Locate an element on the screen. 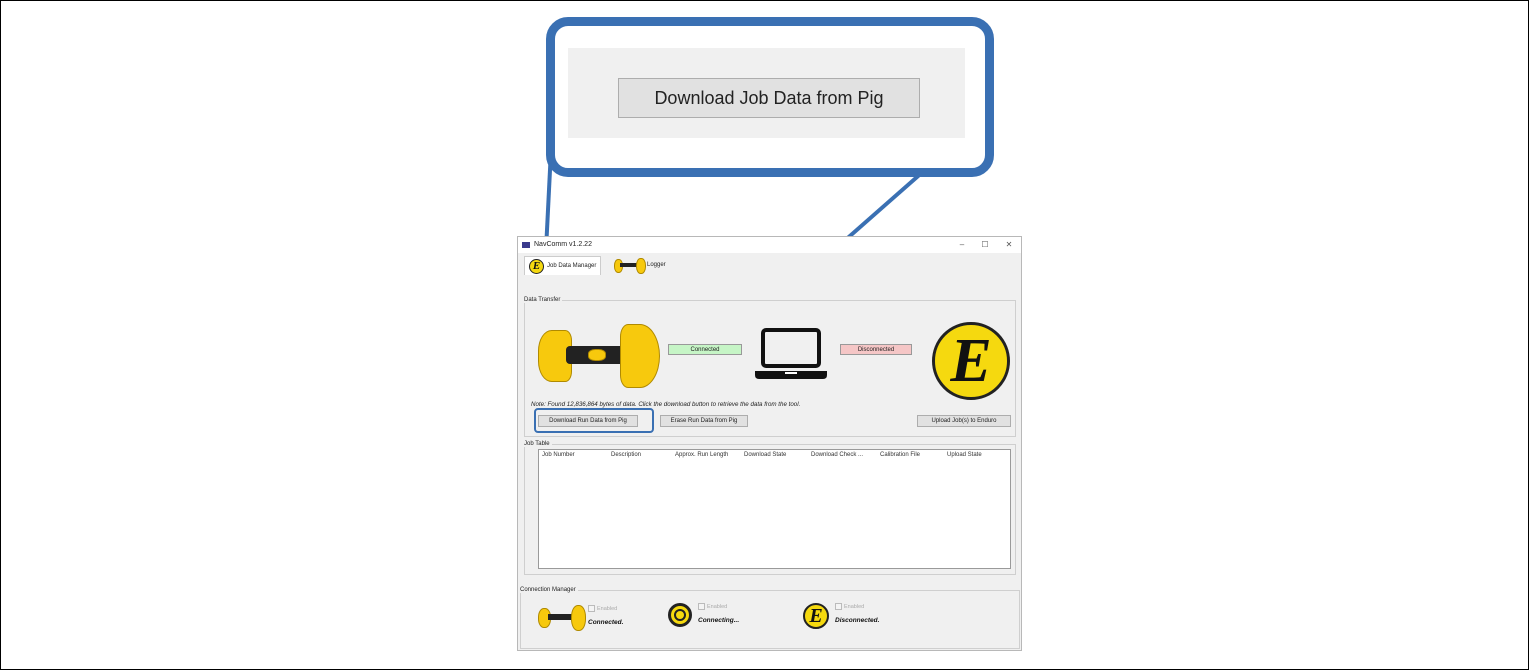 The height and width of the screenshot is (670, 1529). column-header: Calibration File is located at coordinates (900, 455).